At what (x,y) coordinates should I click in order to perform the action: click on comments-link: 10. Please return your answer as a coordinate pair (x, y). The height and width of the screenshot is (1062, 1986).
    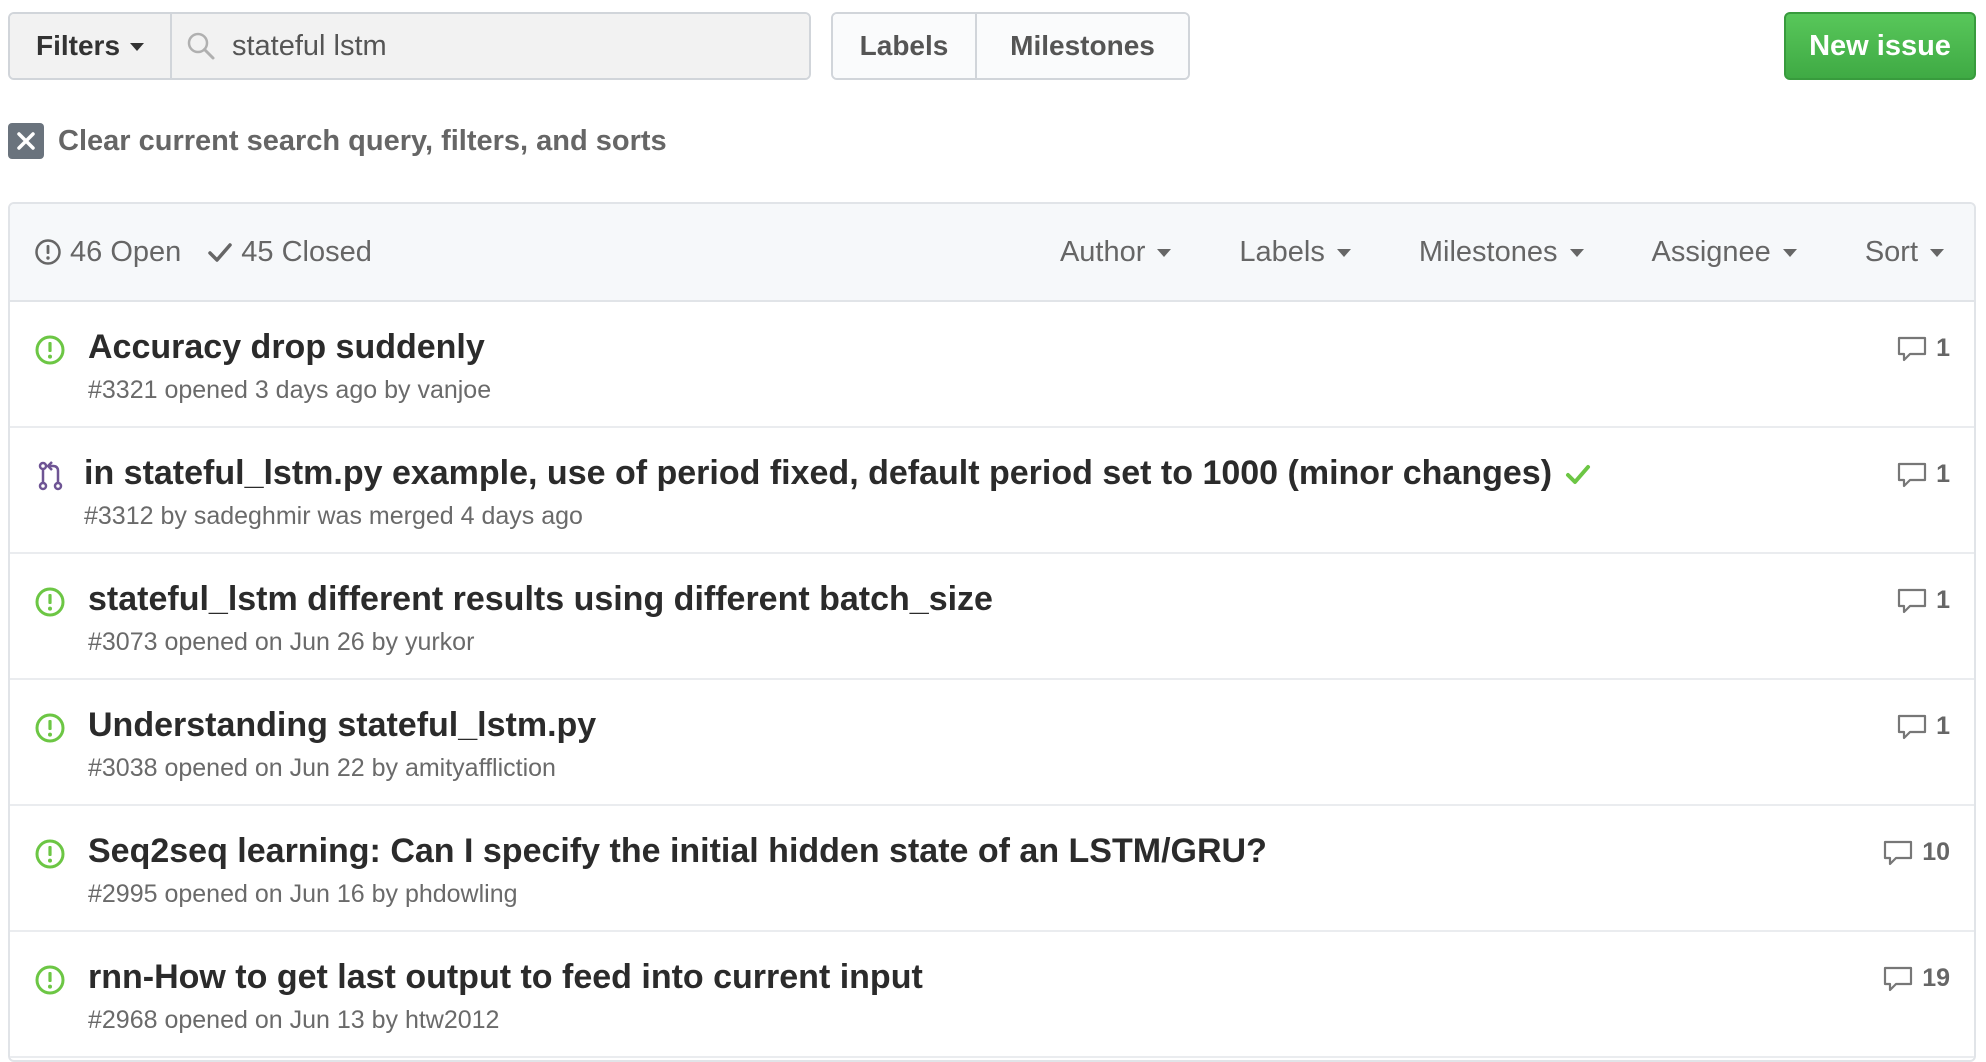
    Looking at the image, I should click on (1916, 852).